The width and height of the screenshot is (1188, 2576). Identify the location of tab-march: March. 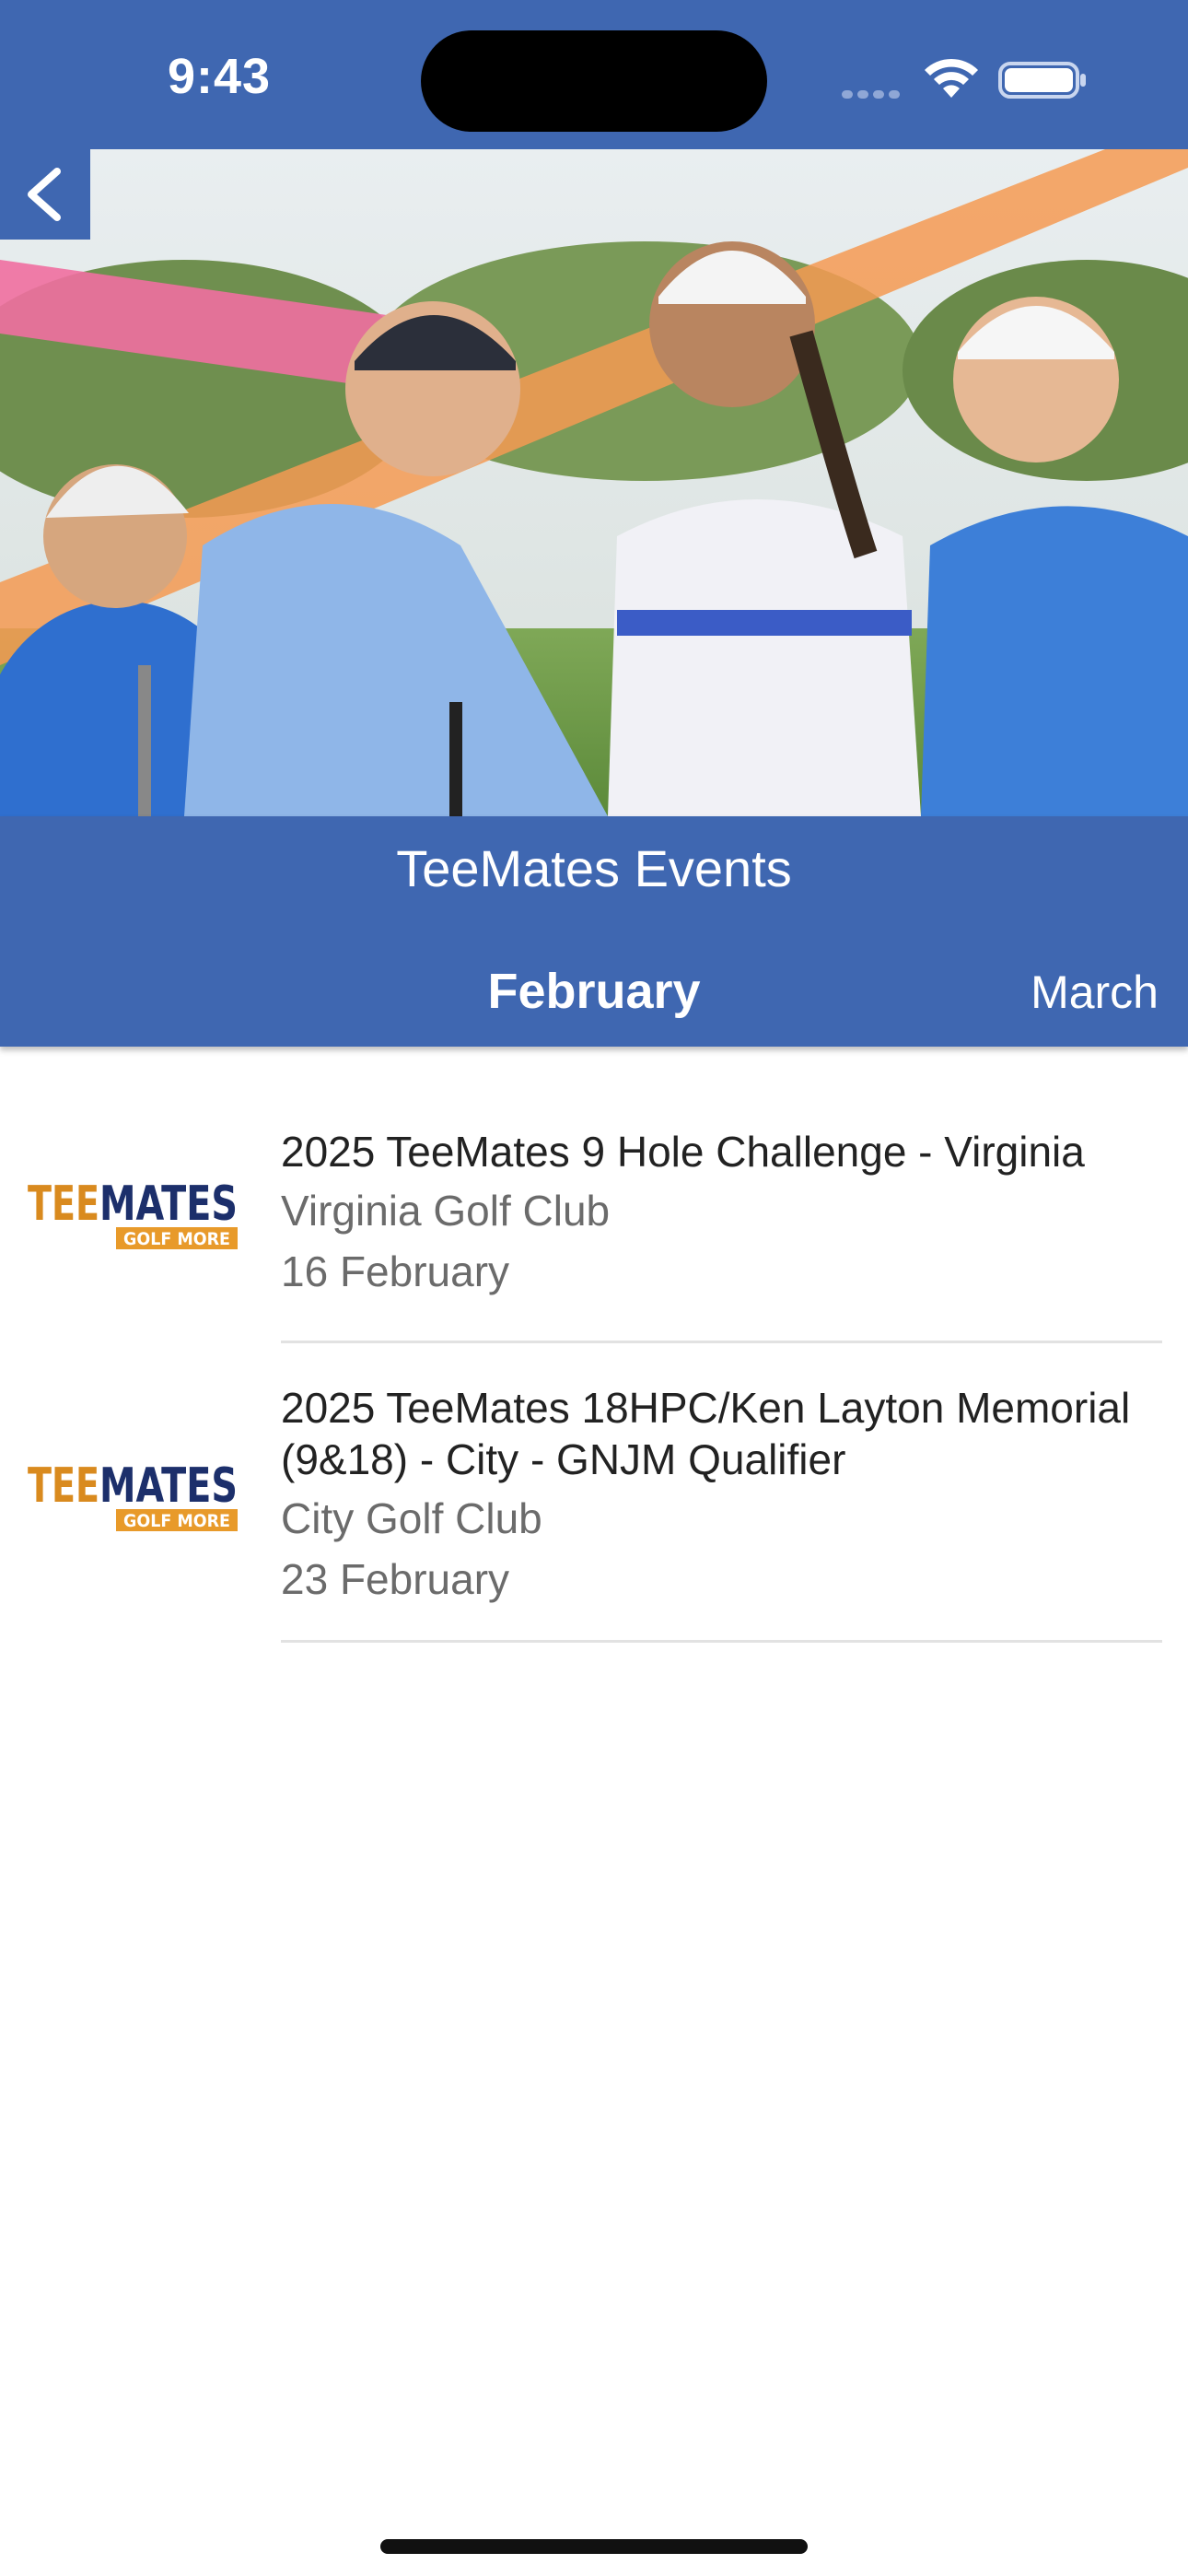
(1095, 993).